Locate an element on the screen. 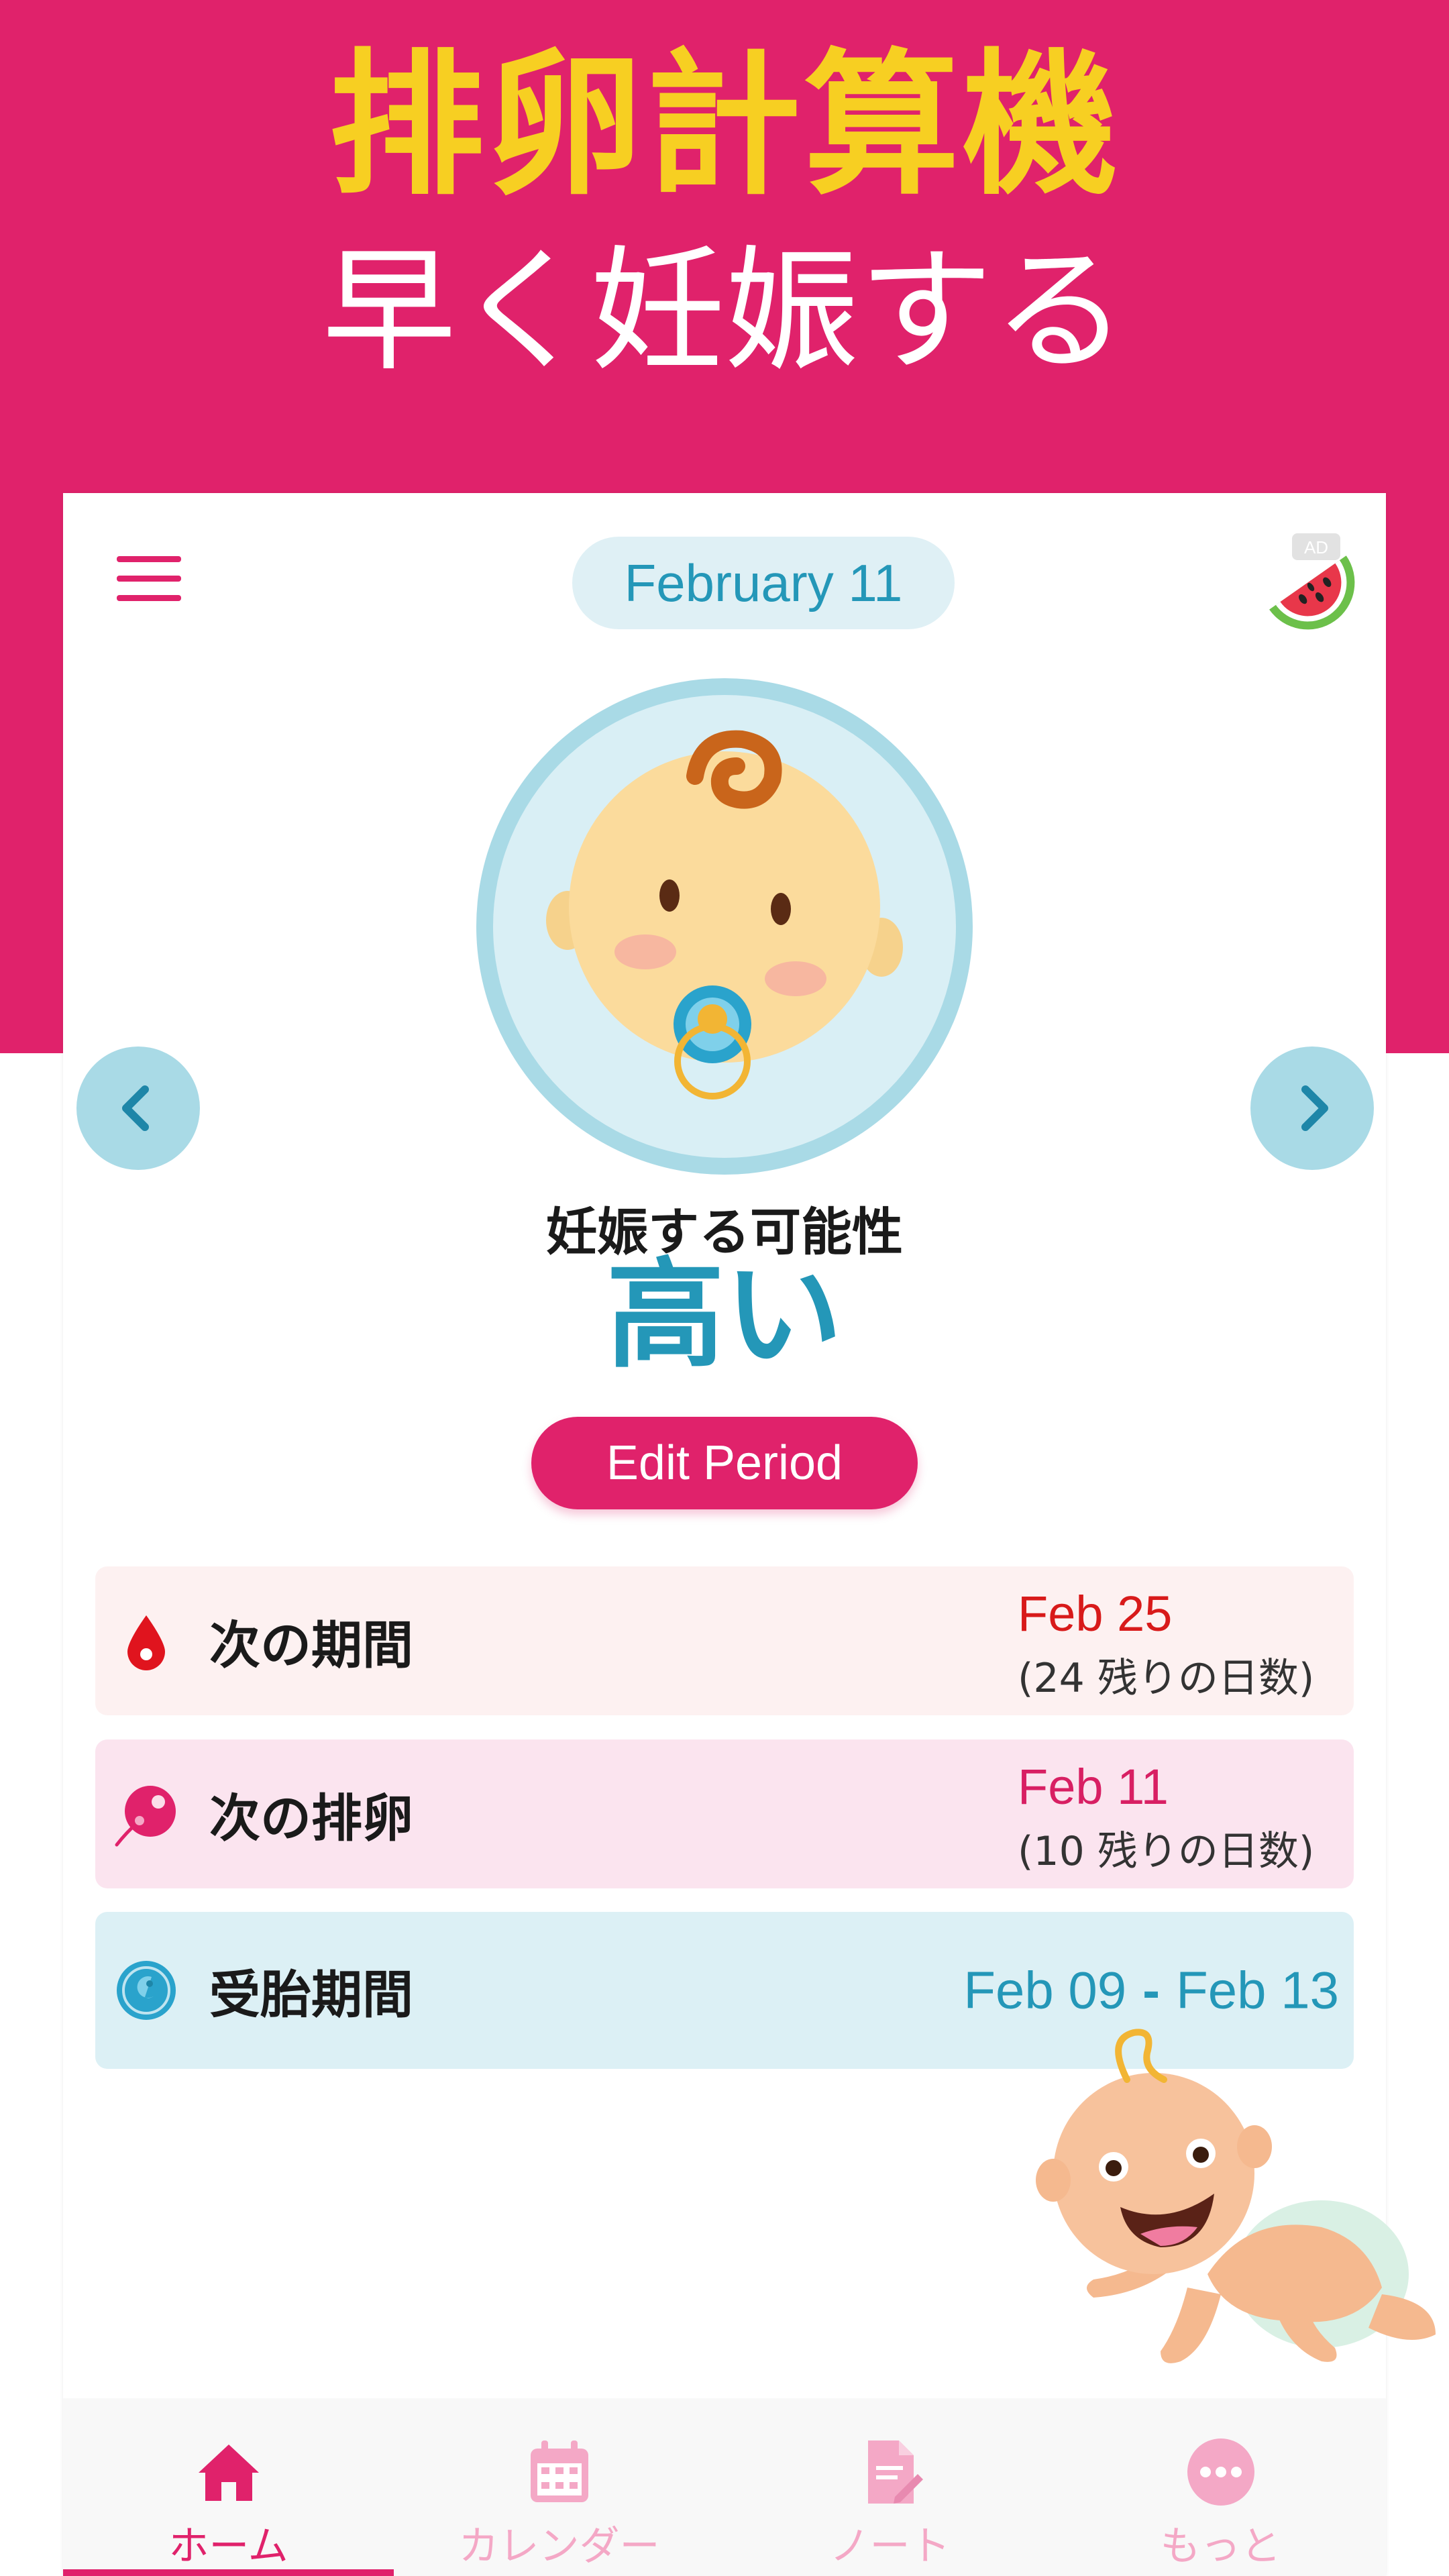 The image size is (1449, 2576). next-ovulation-card: 次の排卵 Feb 11 (10 残りの日数) is located at coordinates (724, 1813).